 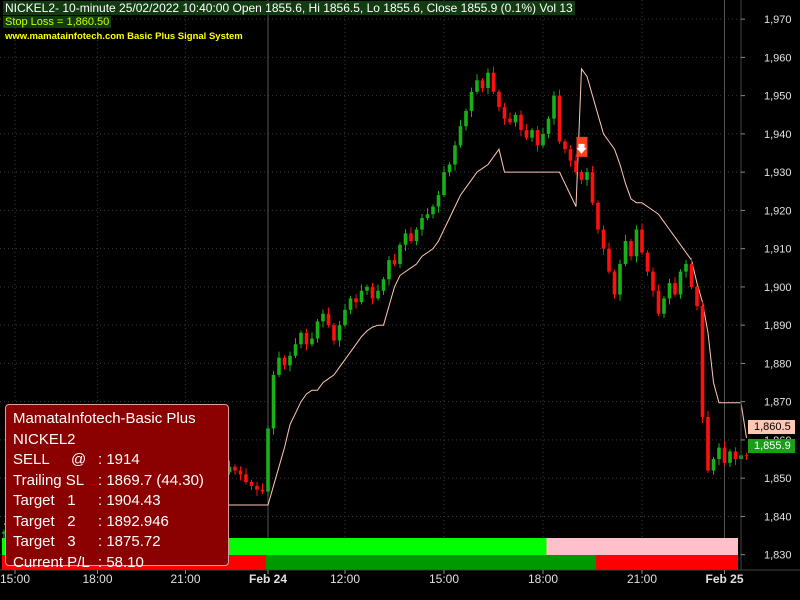 What do you see at coordinates (642, 546) in the screenshot?
I see `signal-band` at bounding box center [642, 546].